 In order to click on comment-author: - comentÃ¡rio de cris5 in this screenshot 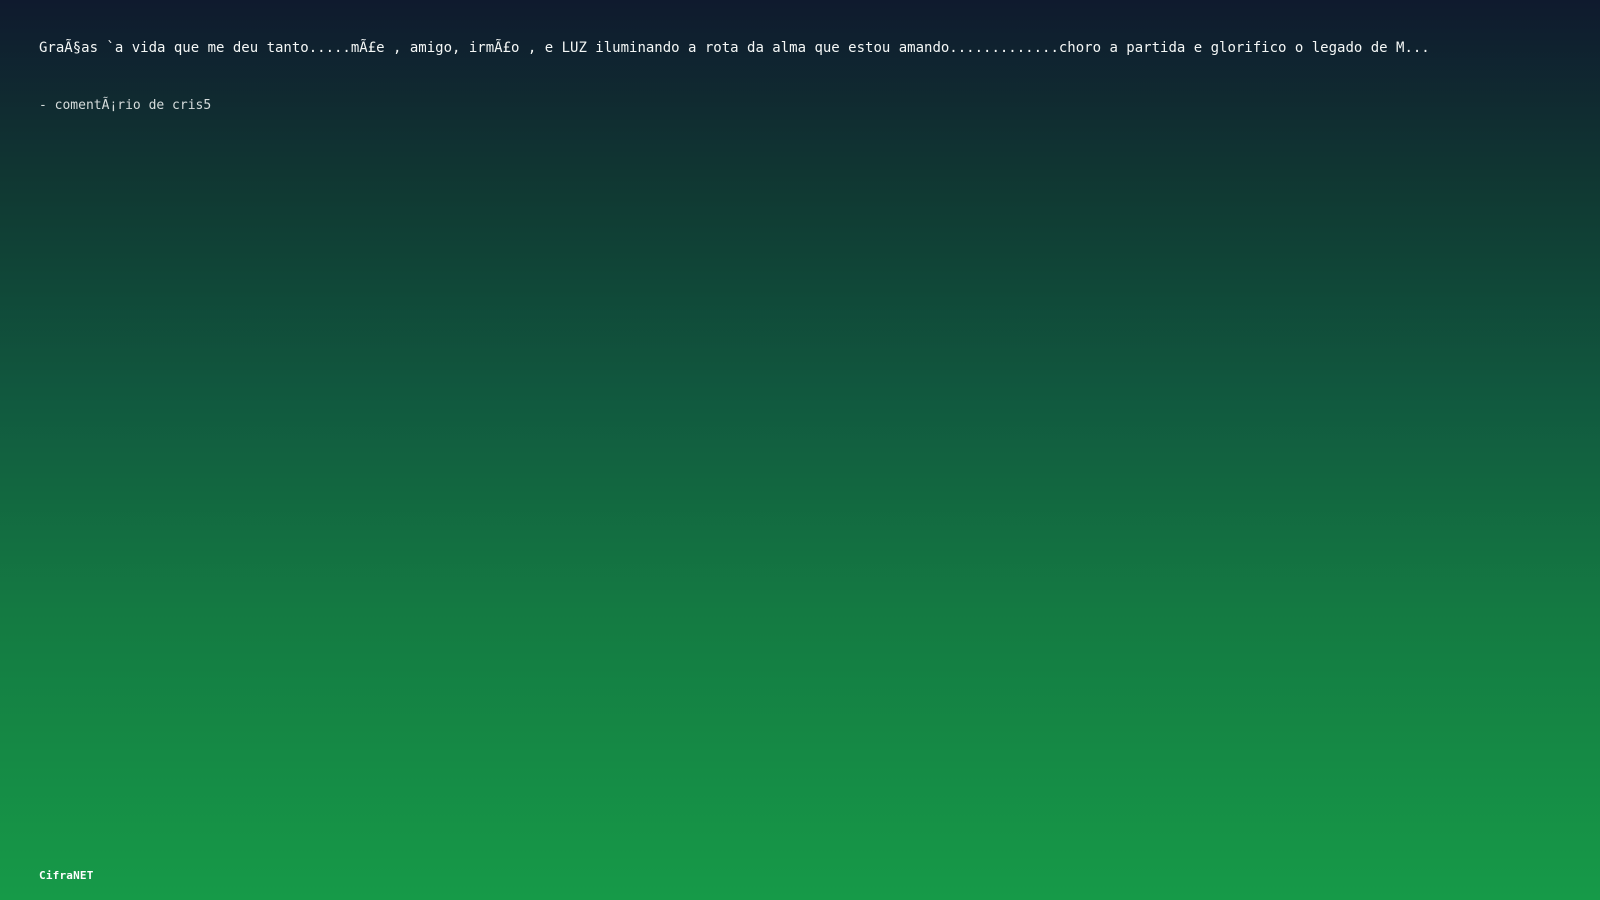, I will do `click(125, 105)`.